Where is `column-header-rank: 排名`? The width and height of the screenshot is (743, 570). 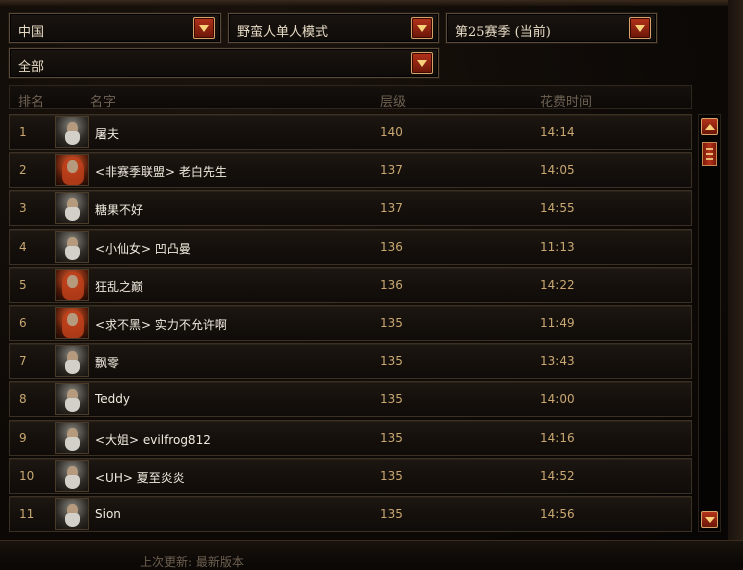 column-header-rank: 排名 is located at coordinates (31, 102).